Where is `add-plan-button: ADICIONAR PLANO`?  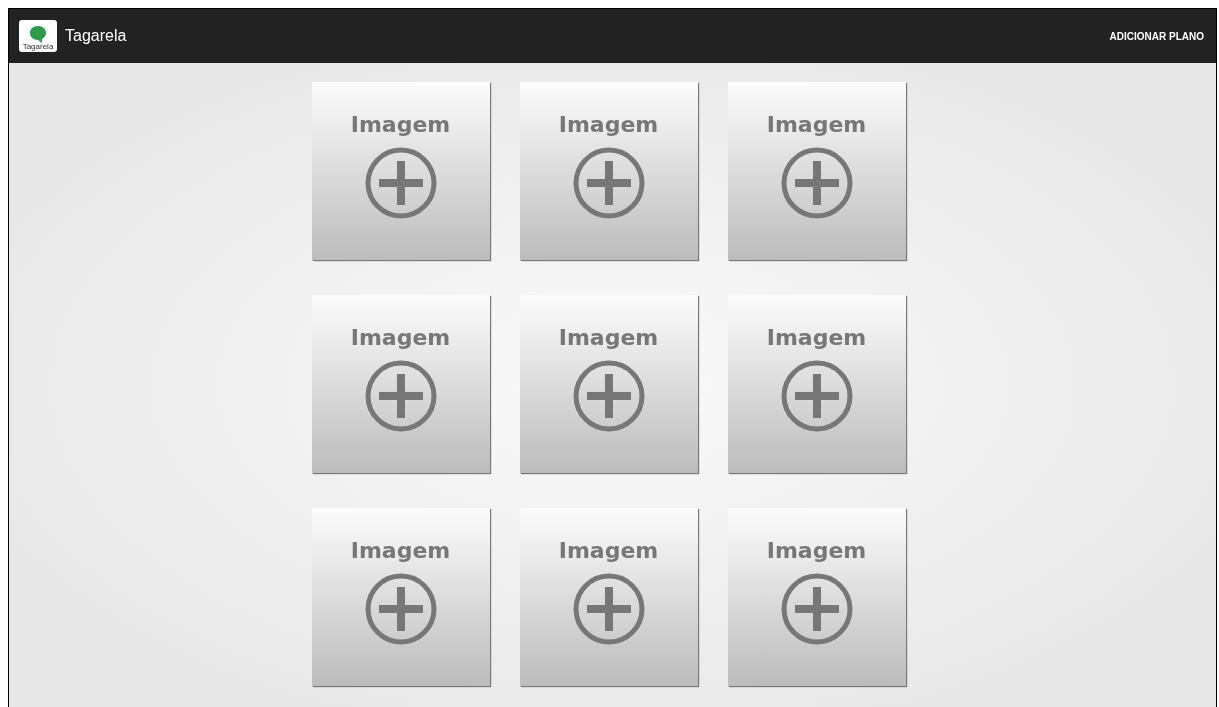
add-plan-button: ADICIONAR PLANO is located at coordinates (1156, 36).